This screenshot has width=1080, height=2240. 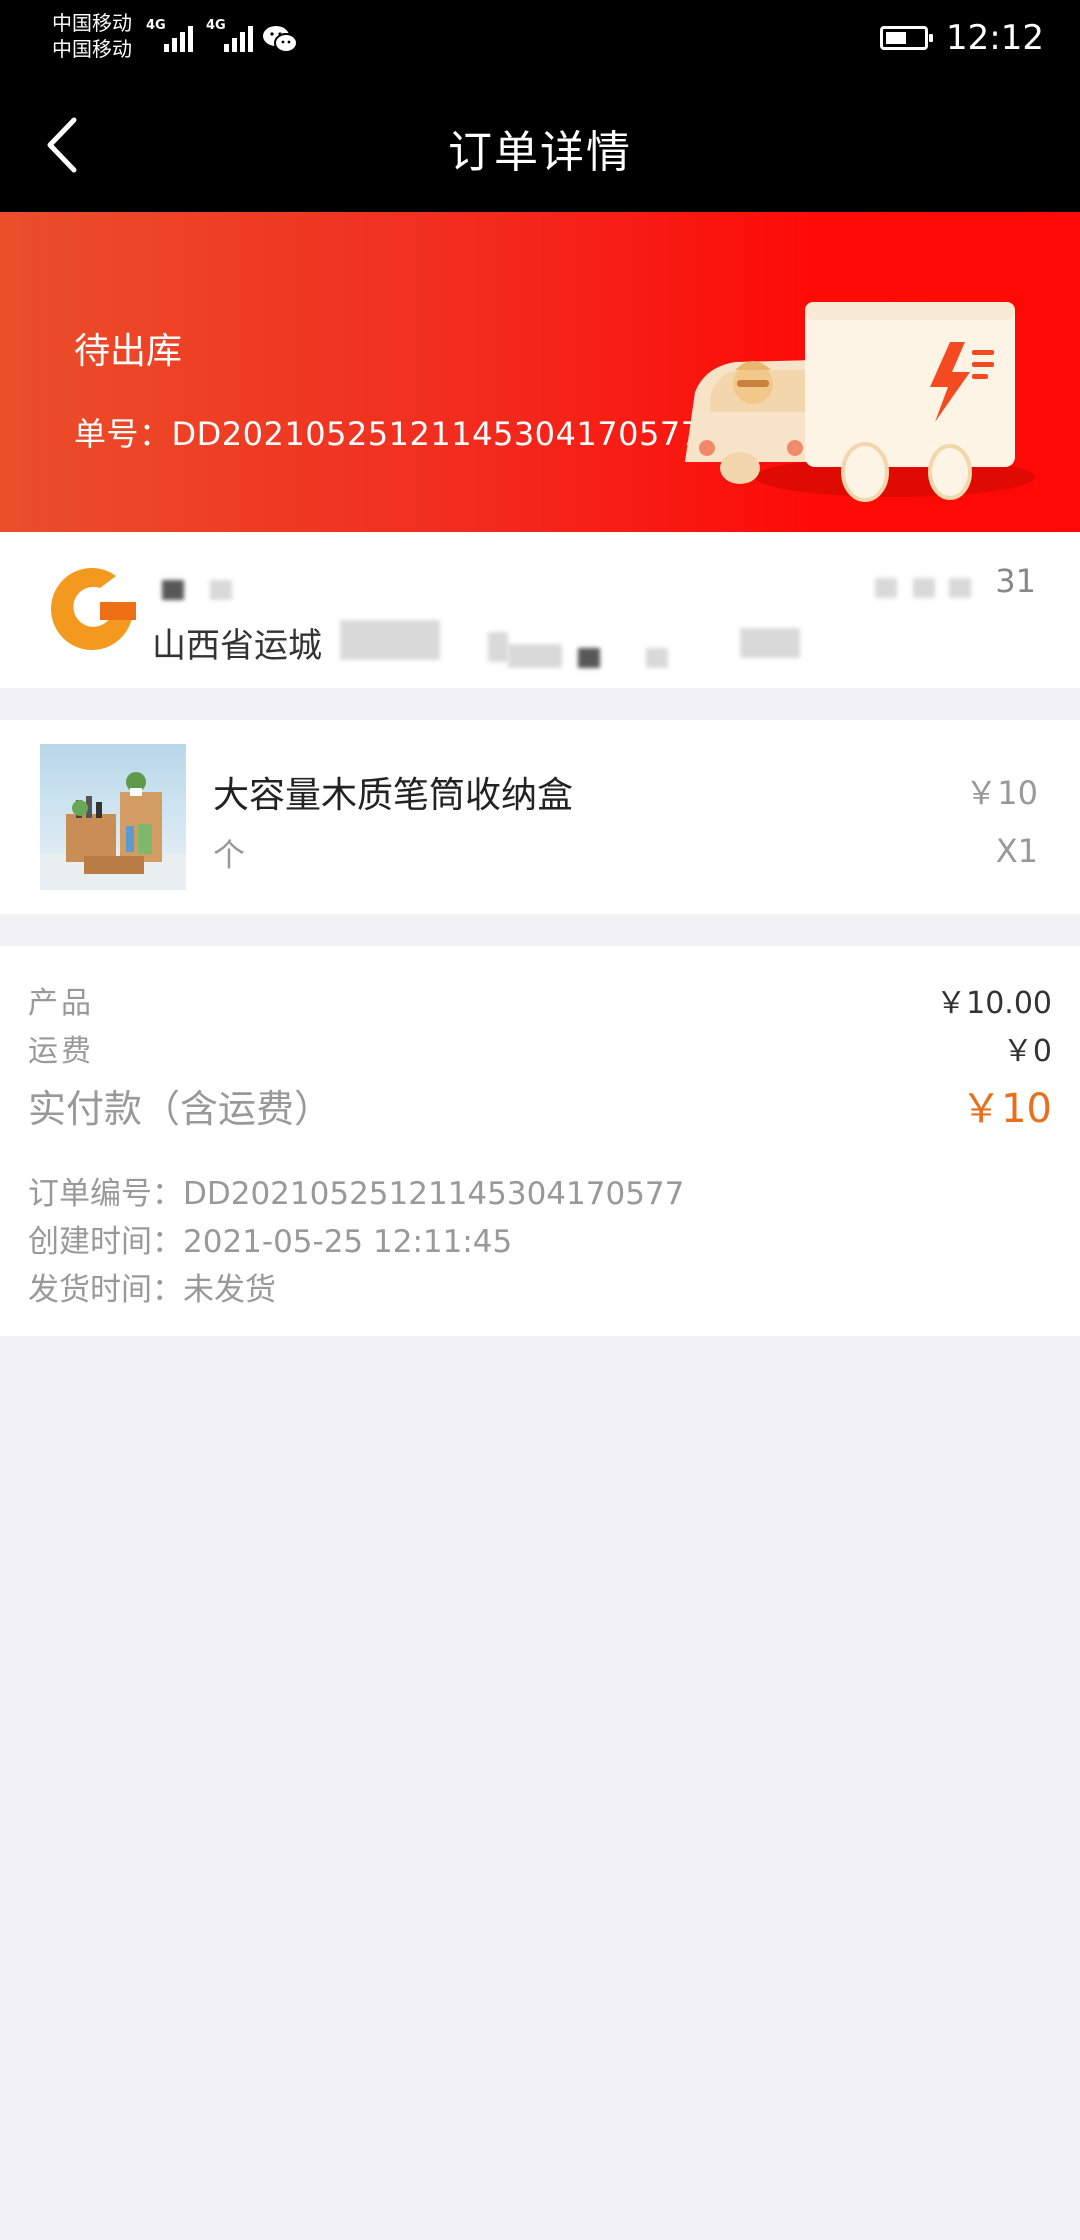 I want to click on page-title: 订单详情, so click(x=540, y=152).